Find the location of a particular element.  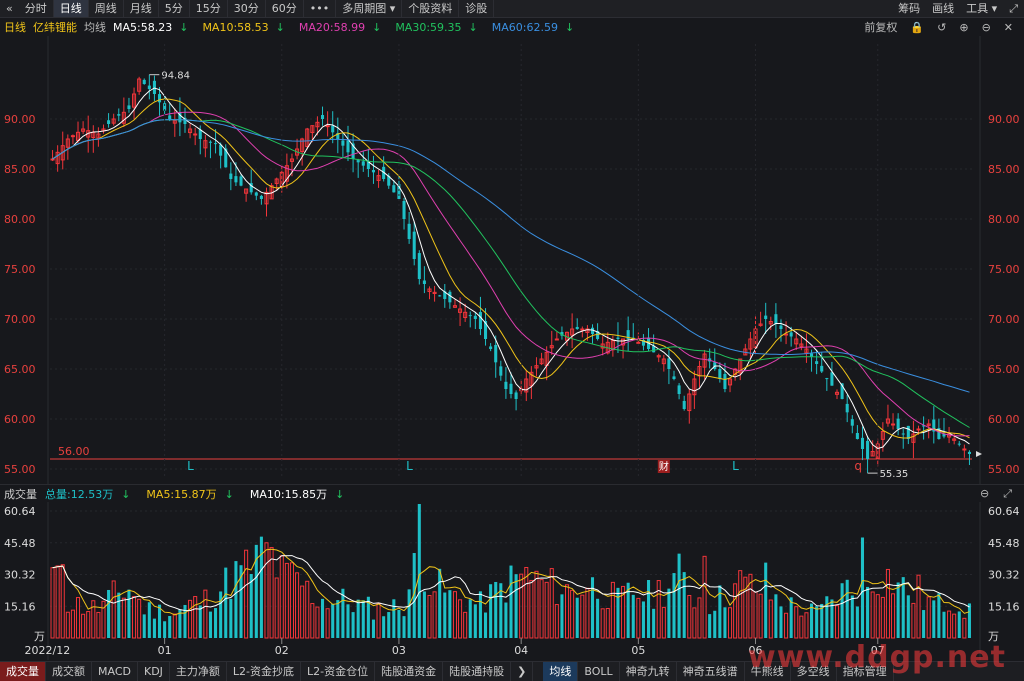

tab-fenshi: 分时 is located at coordinates (36, 8).